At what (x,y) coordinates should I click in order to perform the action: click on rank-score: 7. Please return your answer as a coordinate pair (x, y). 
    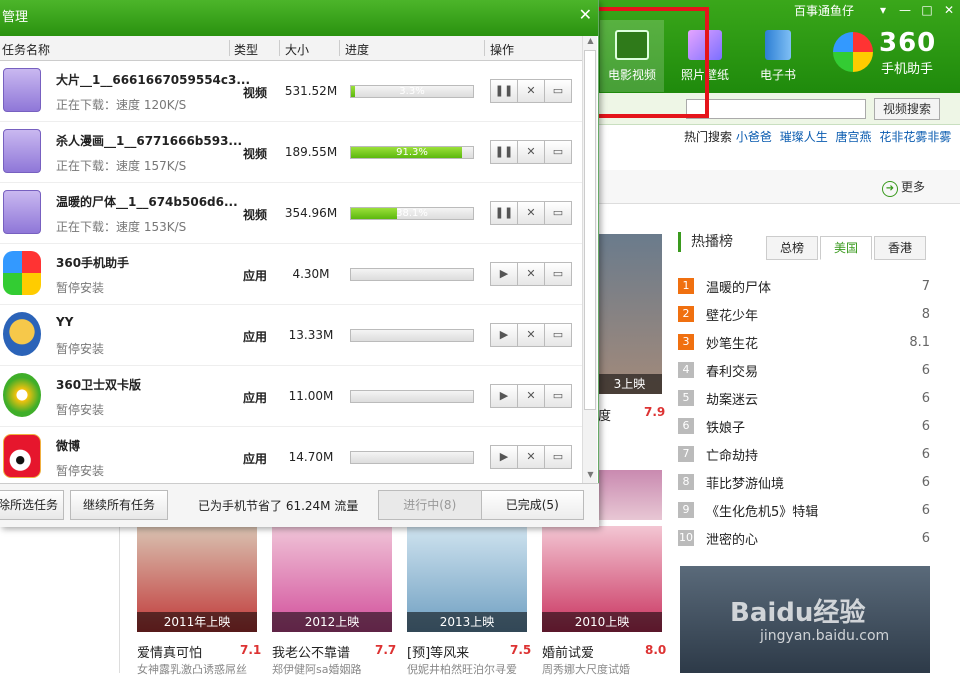
    Looking at the image, I should click on (925, 286).